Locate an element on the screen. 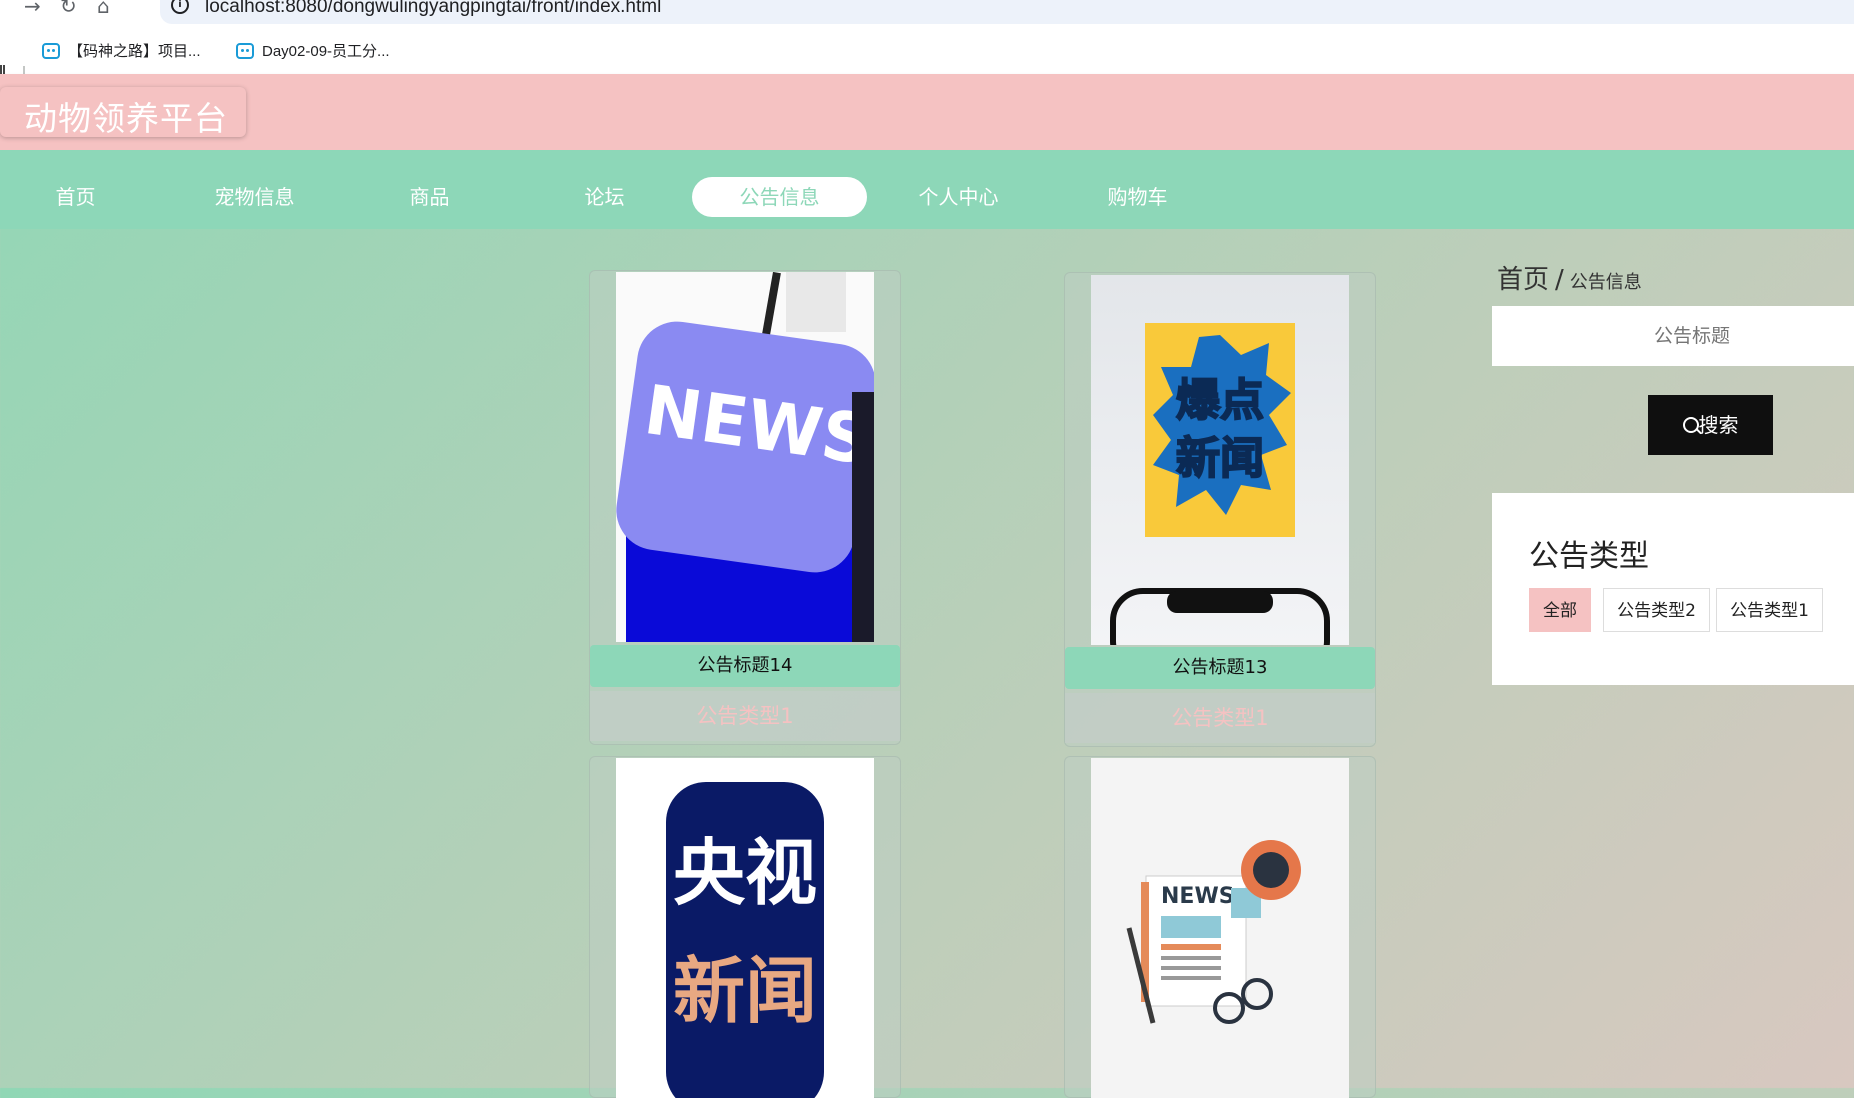 The image size is (1854, 1098). announcement-card: NEWS 公告标题14 公告类型1 is located at coordinates (745, 507).